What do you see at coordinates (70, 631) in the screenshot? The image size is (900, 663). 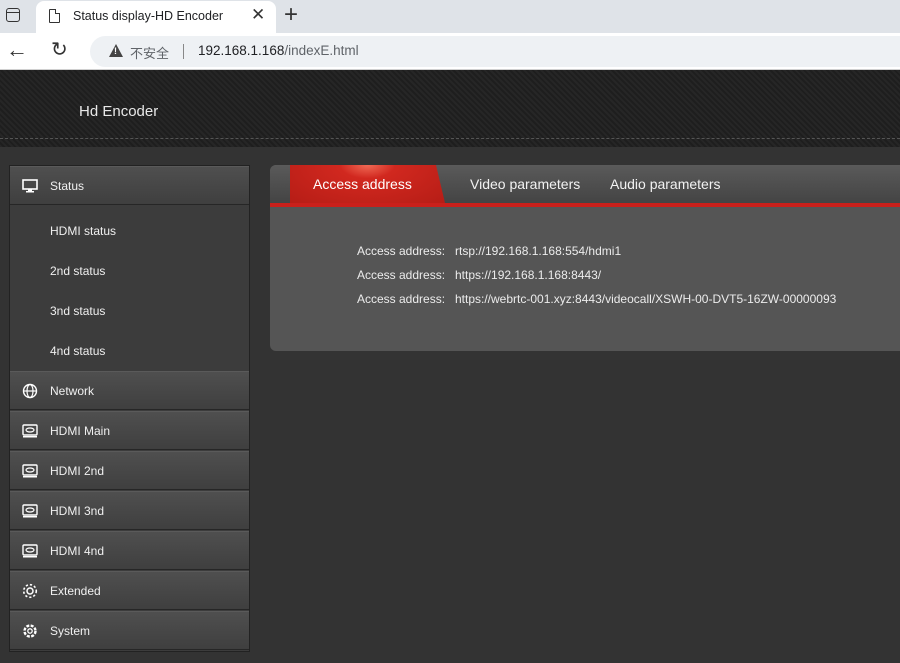 I see `sidebar-item-label: System` at bounding box center [70, 631].